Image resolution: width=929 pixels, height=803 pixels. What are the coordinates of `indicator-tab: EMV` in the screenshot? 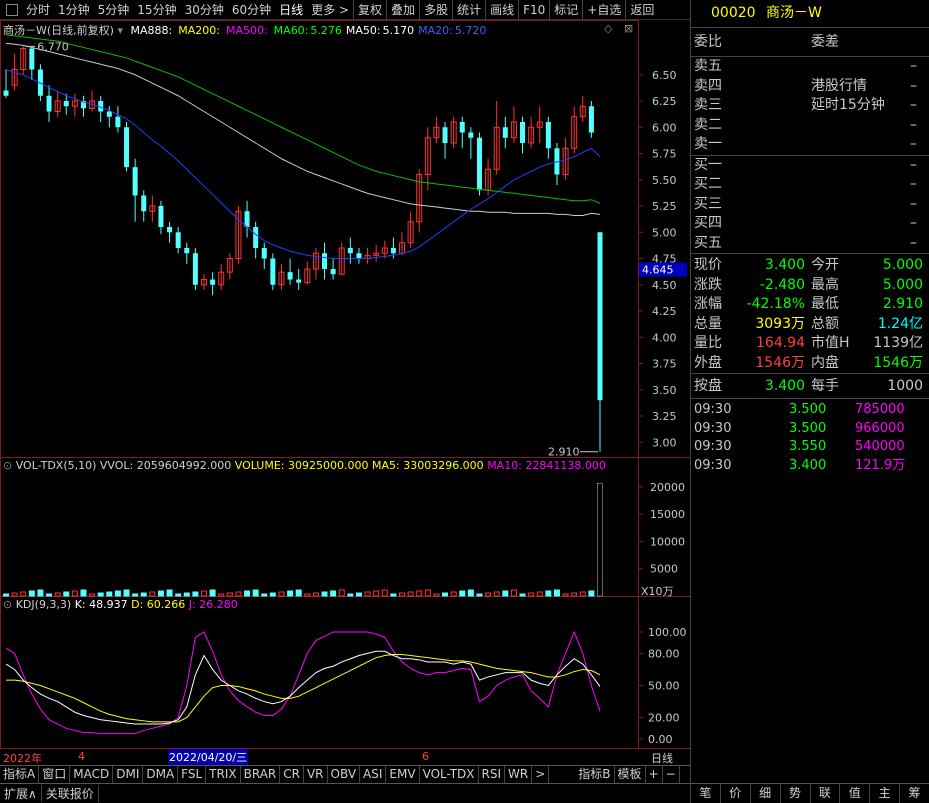 It's located at (403, 774).